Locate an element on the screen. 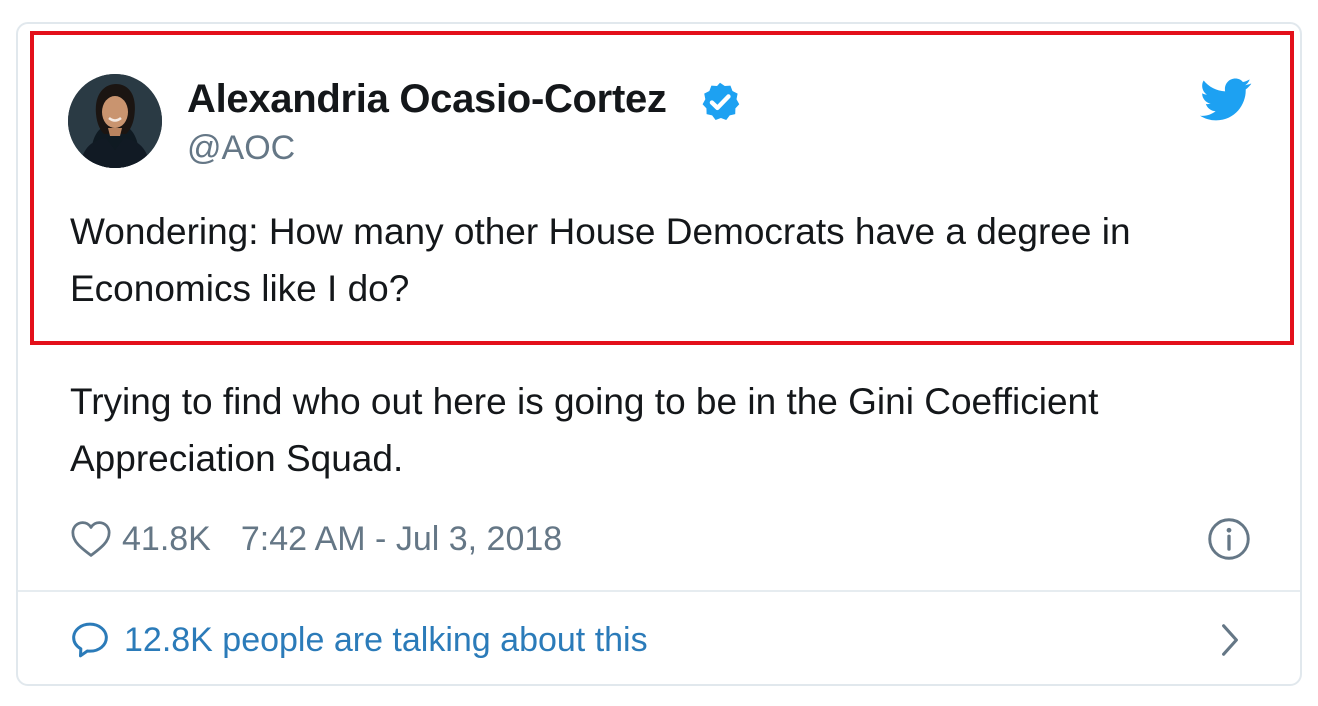 This screenshot has height=706, width=1318. info-icon is located at coordinates (1229, 539).